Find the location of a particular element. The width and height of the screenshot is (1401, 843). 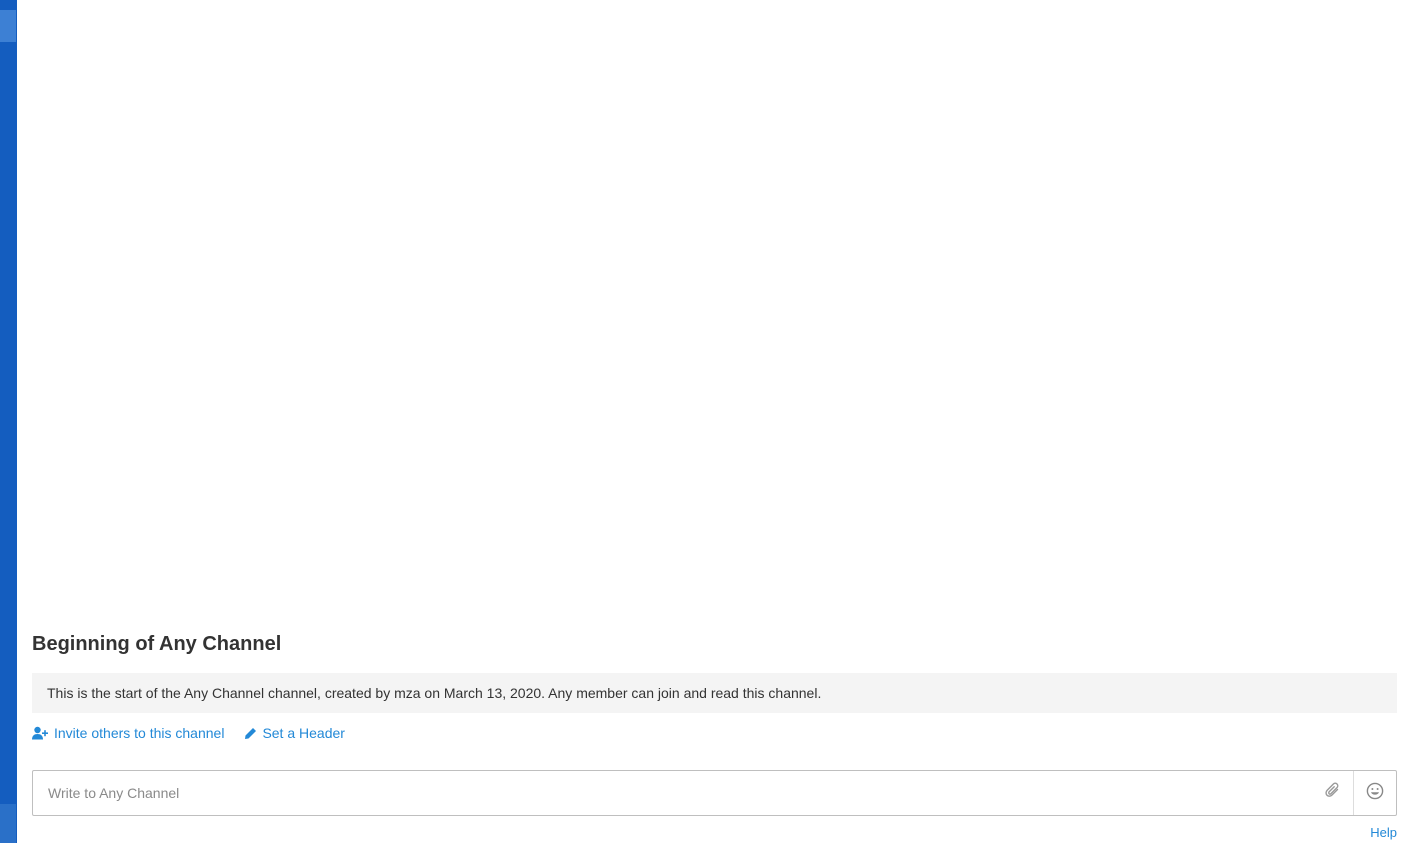

help-link: Help is located at coordinates (1383, 832).